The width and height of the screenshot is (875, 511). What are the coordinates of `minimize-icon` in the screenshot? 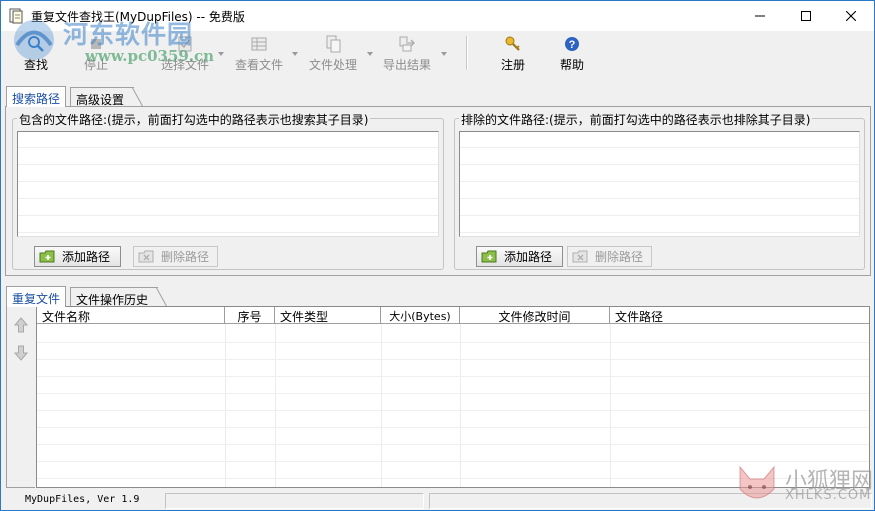 It's located at (760, 16).